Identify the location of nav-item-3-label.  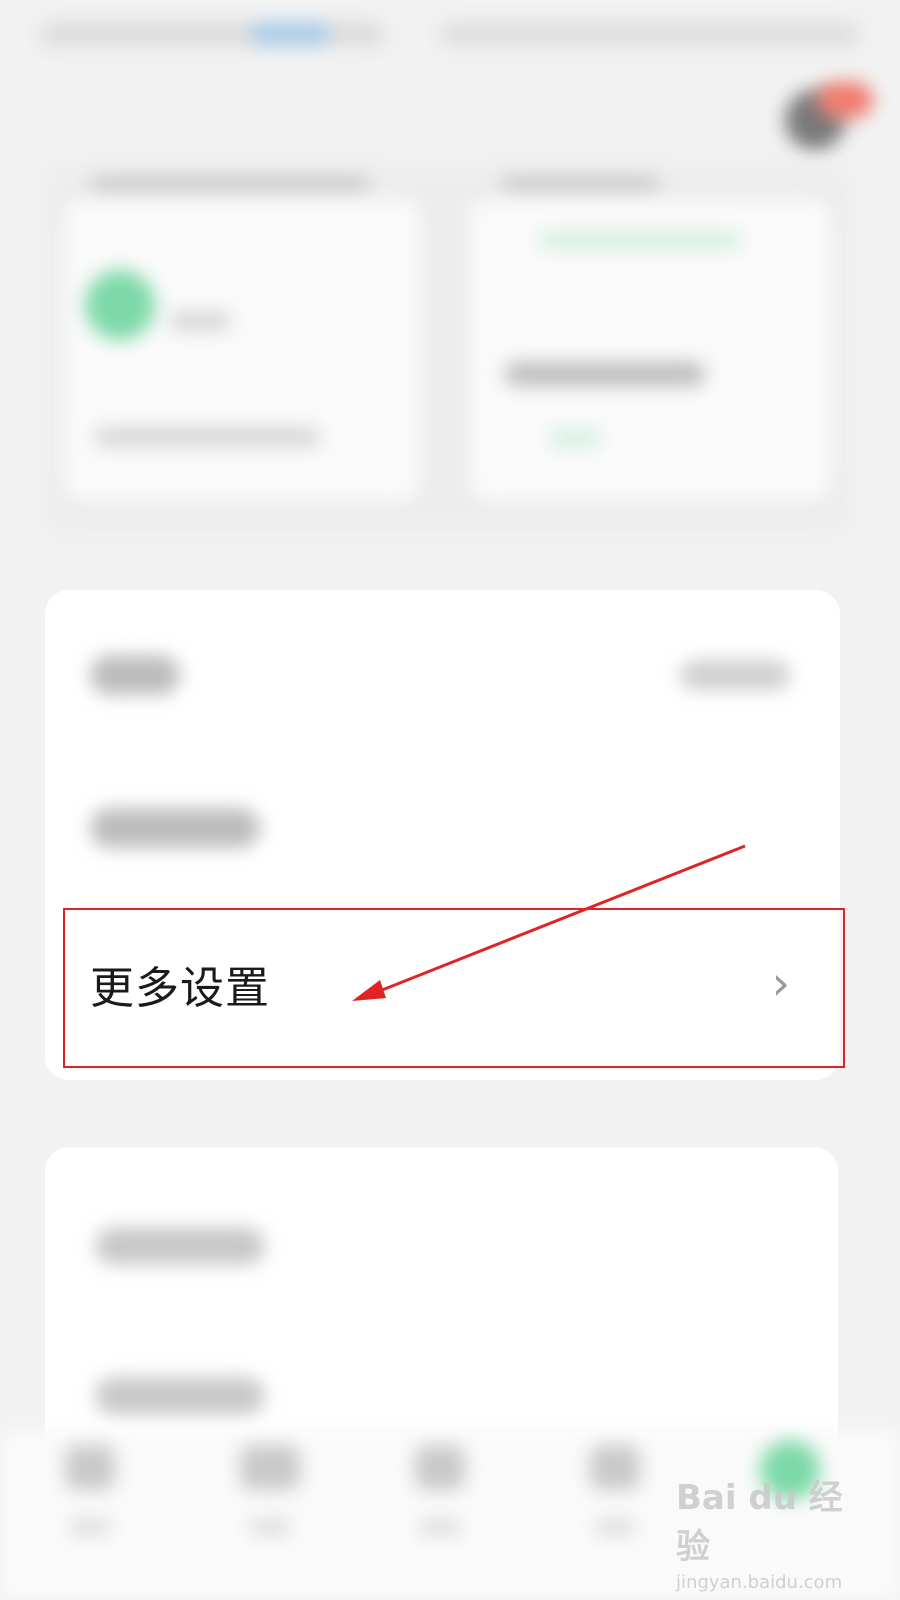
(440, 1527).